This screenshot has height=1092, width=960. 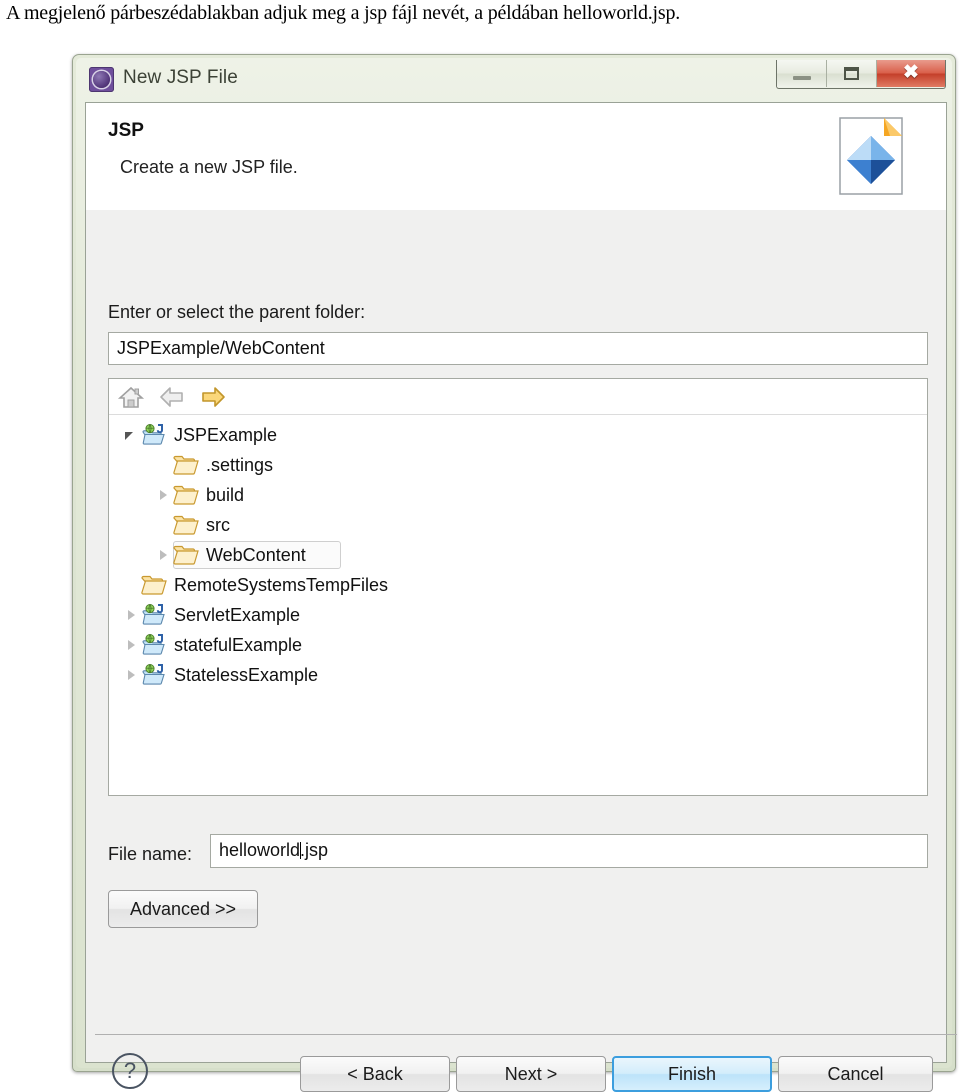 What do you see at coordinates (131, 435) in the screenshot?
I see `chevron-down-icon` at bounding box center [131, 435].